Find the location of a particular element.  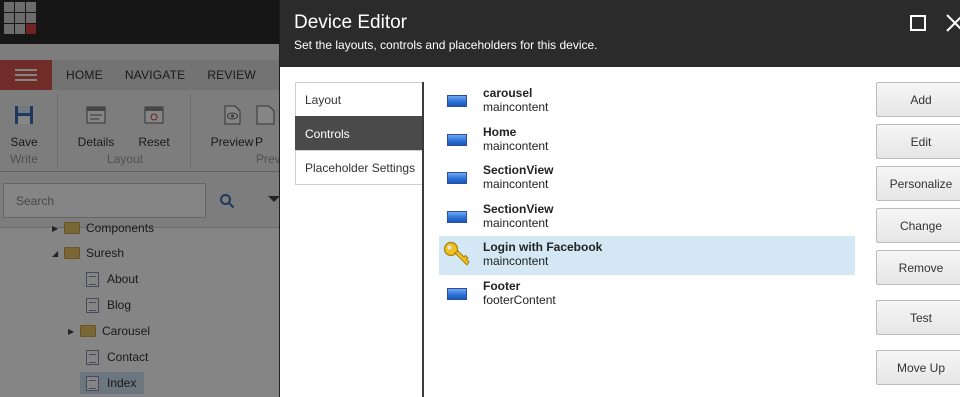

control-item-sectionview-2: SectionView maincontent is located at coordinates (647, 217).